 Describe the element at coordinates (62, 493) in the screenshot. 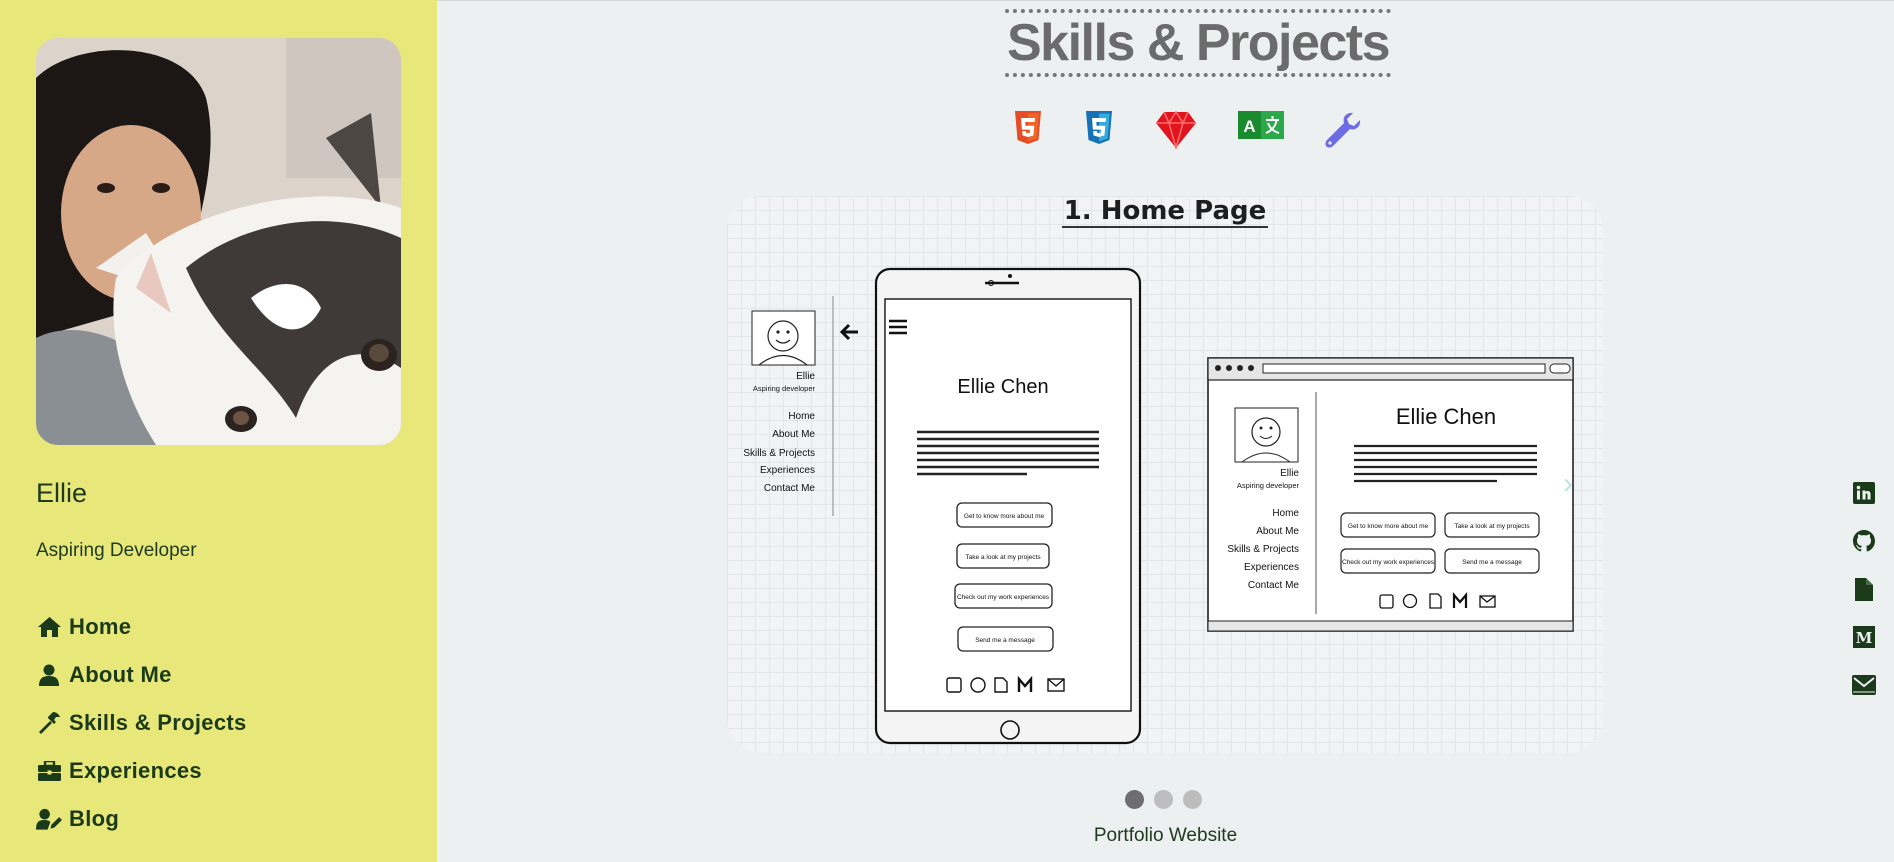

I see `profile-name: Ellie` at that location.